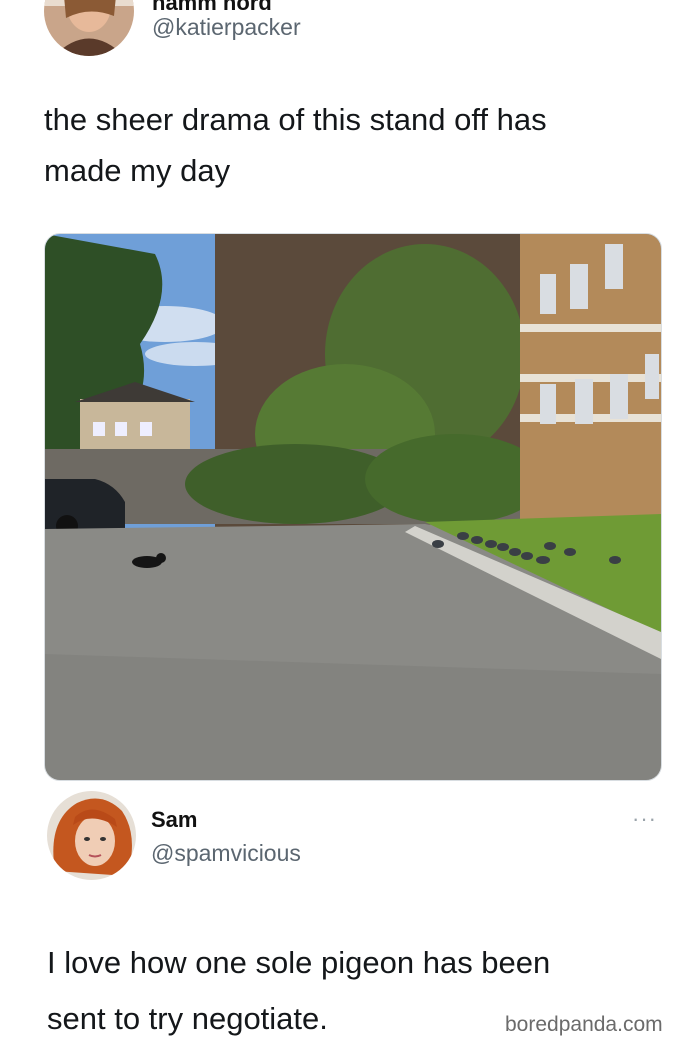 This screenshot has height=1047, width=700. I want to click on user-handle: @katierpacker, so click(226, 27).